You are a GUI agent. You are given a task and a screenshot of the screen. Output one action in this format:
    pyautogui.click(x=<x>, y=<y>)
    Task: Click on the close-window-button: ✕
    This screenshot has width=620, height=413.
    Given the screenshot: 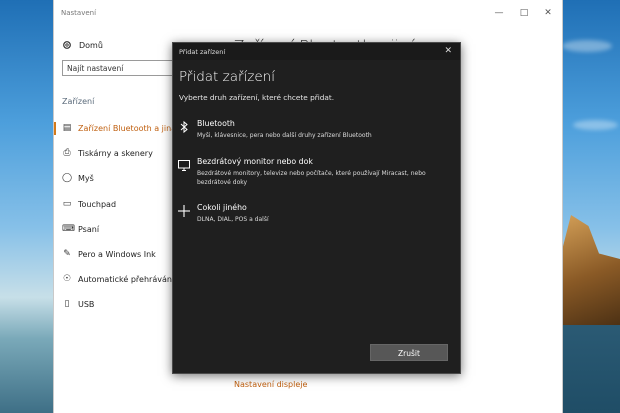 What is the action you would take?
    pyautogui.click(x=548, y=13)
    